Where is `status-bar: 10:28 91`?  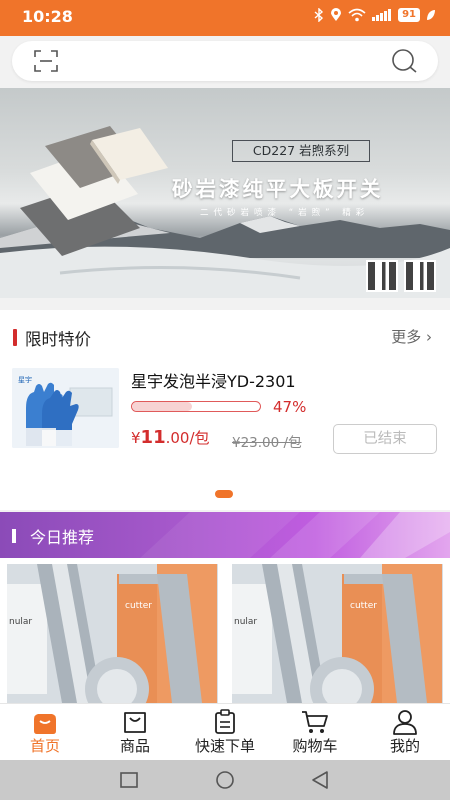
status-bar: 10:28 91 is located at coordinates (225, 18).